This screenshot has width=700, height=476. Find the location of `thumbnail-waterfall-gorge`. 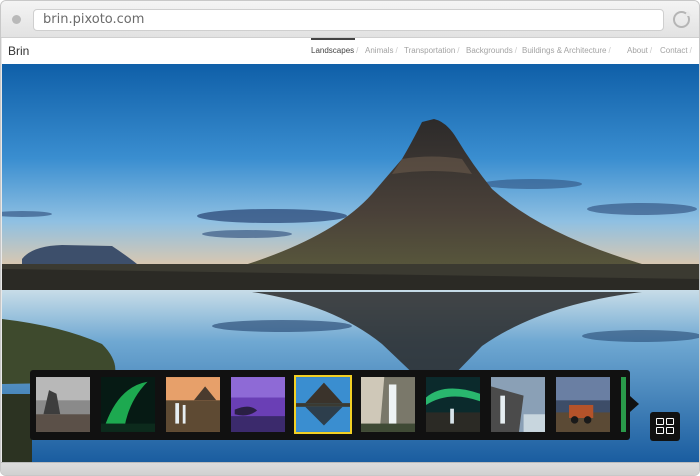

thumbnail-waterfall-gorge is located at coordinates (388, 404).